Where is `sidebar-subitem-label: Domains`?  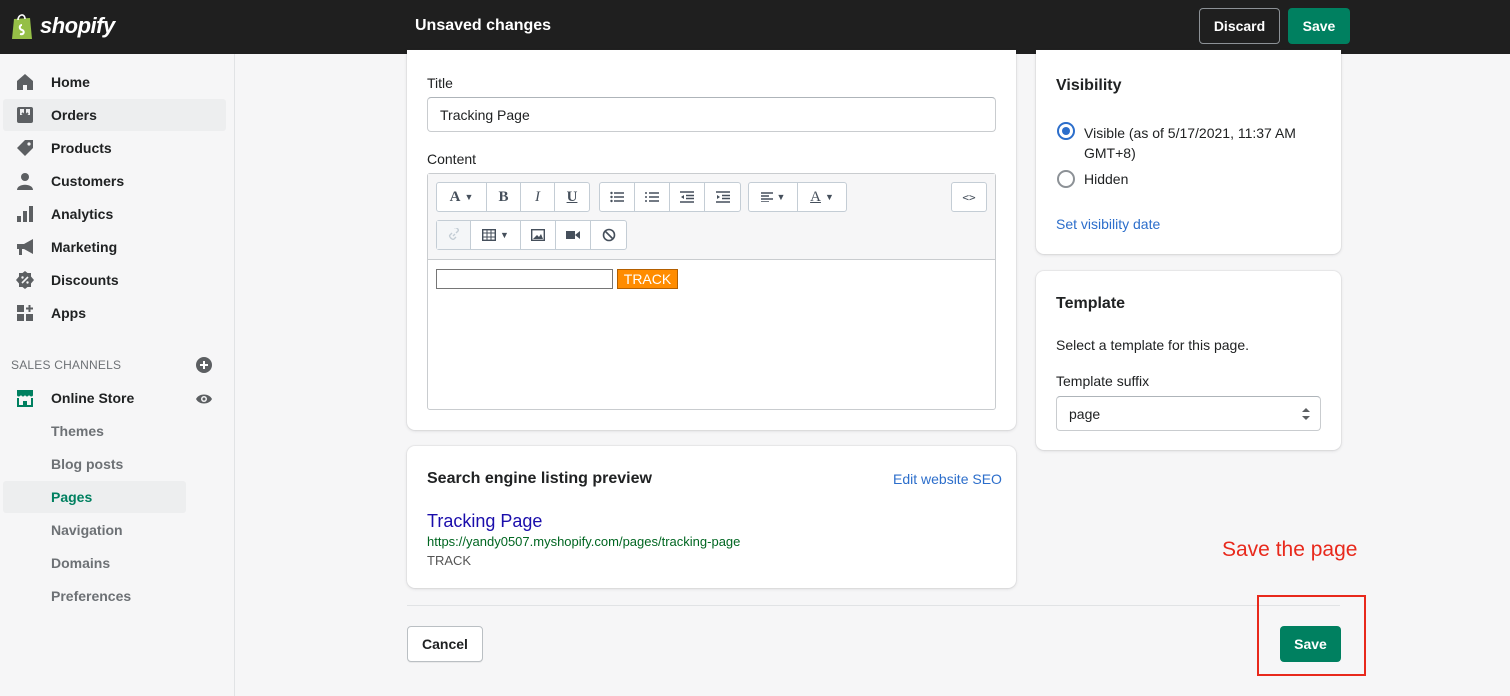
sidebar-subitem-label: Domains is located at coordinates (81, 563).